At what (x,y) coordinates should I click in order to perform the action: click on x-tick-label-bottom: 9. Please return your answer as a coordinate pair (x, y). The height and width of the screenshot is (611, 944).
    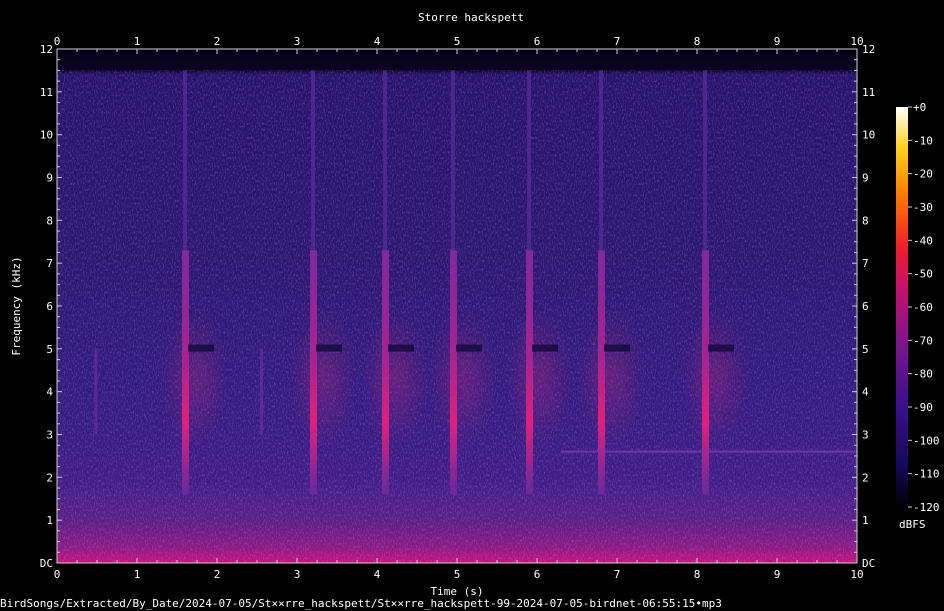
    Looking at the image, I should click on (777, 574).